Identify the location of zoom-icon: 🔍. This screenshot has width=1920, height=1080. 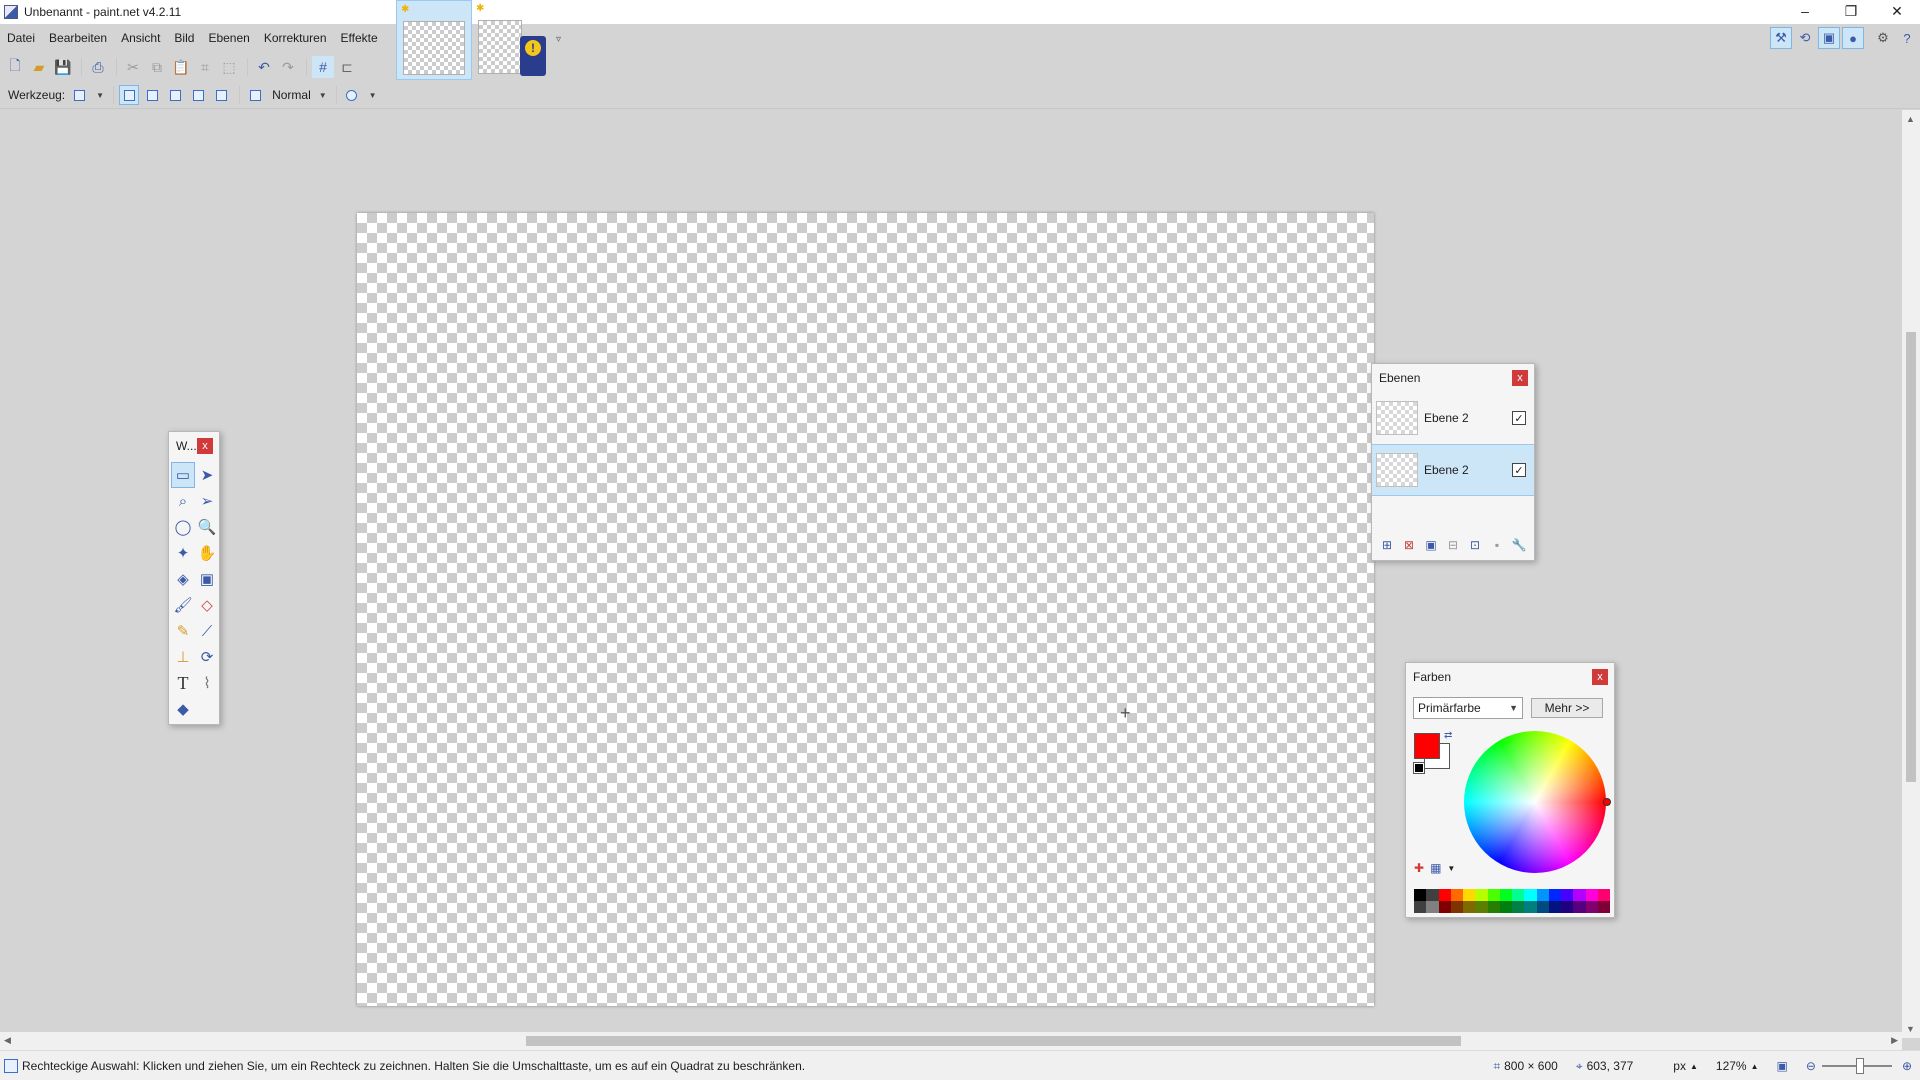
(207, 527).